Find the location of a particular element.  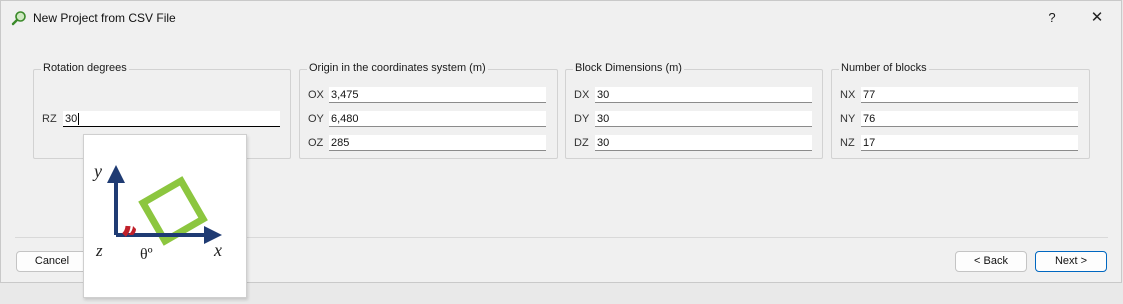

rotated-block-square is located at coordinates (173, 211).